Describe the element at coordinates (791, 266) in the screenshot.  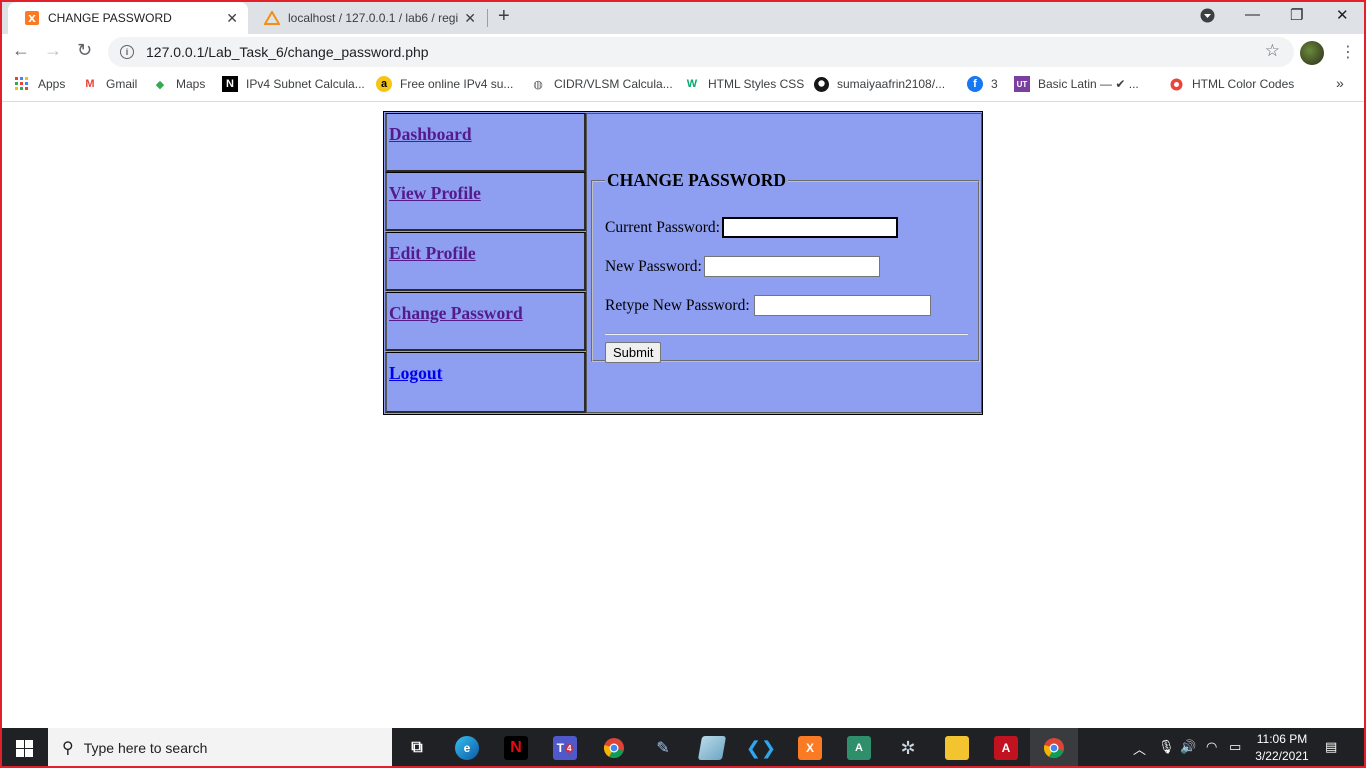
I see `new-password-input` at that location.